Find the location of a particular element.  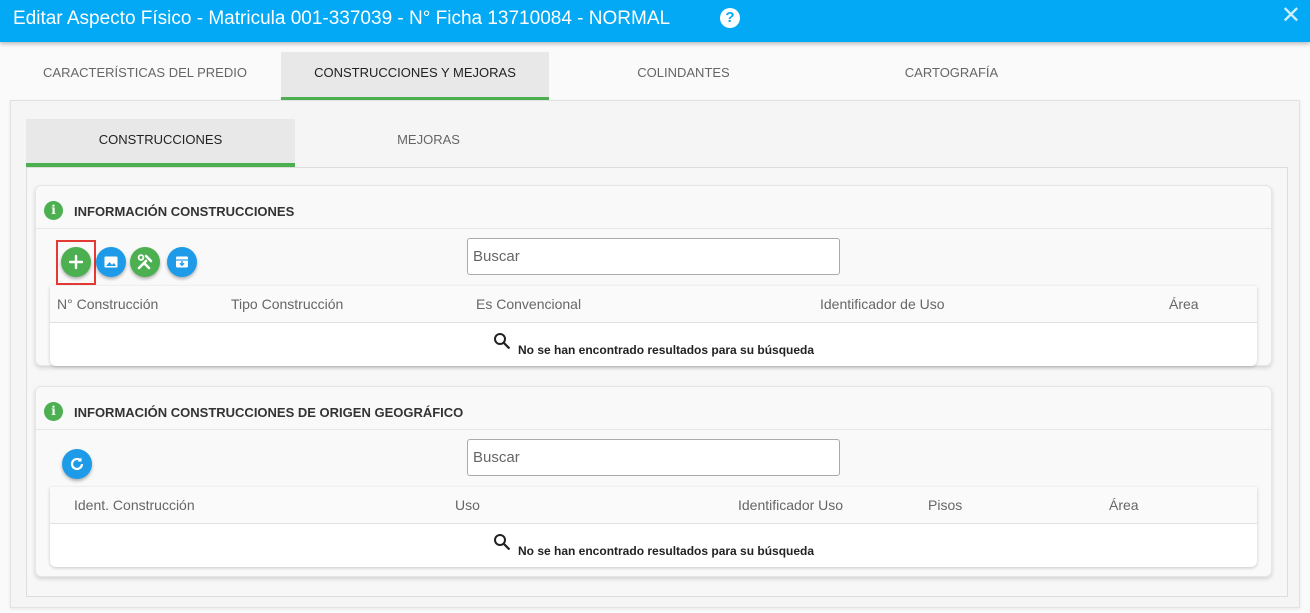

image-icon is located at coordinates (111, 262).